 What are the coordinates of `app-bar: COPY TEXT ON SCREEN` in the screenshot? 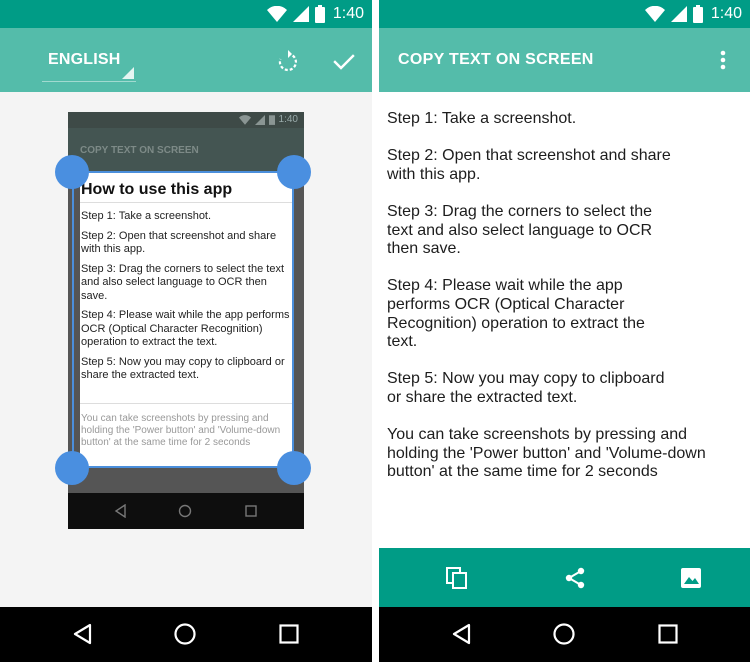 It's located at (564, 60).